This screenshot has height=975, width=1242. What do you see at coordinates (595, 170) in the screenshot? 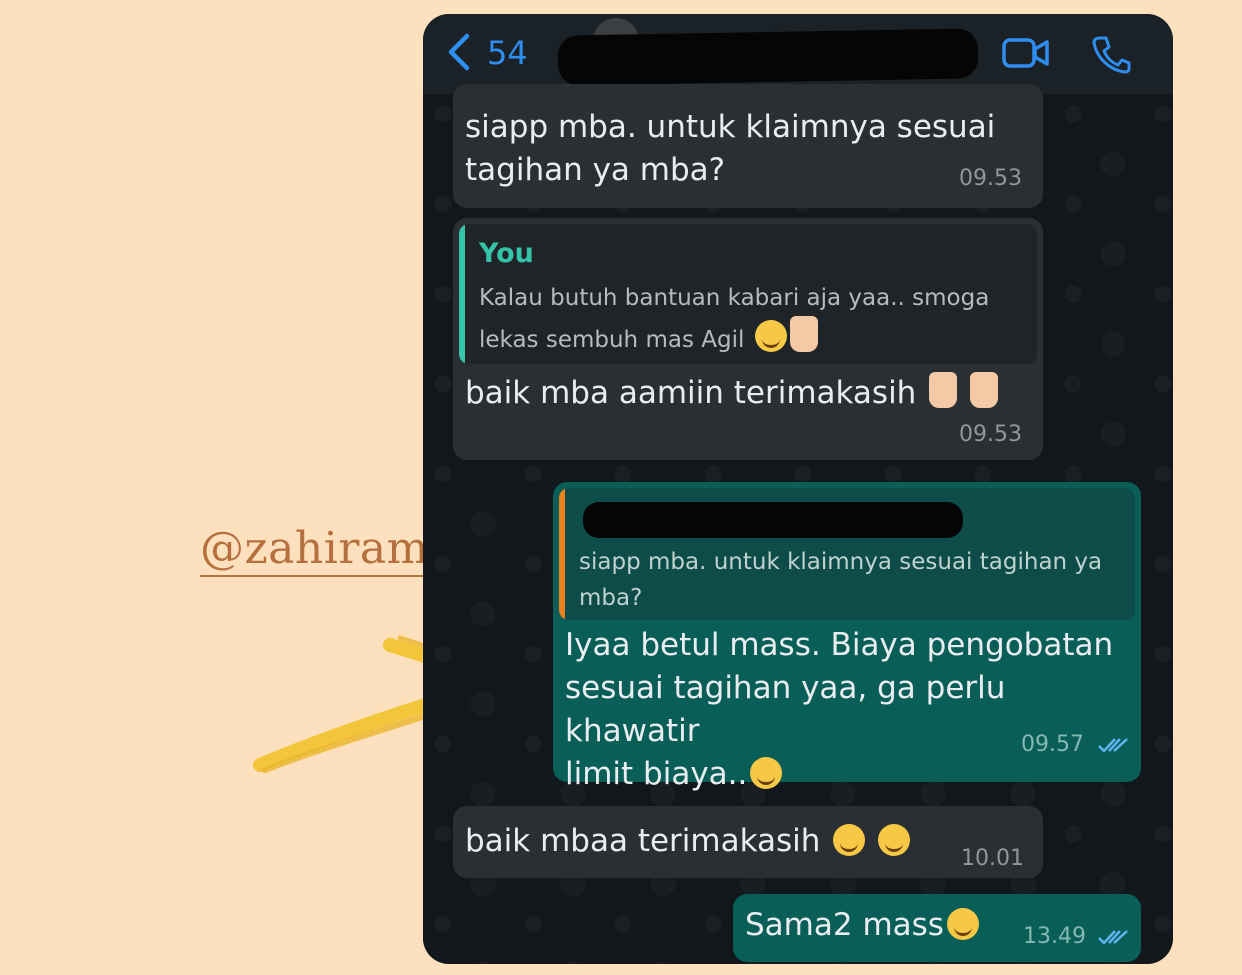
I see `message-text-line: tagihan ya mba?` at bounding box center [595, 170].